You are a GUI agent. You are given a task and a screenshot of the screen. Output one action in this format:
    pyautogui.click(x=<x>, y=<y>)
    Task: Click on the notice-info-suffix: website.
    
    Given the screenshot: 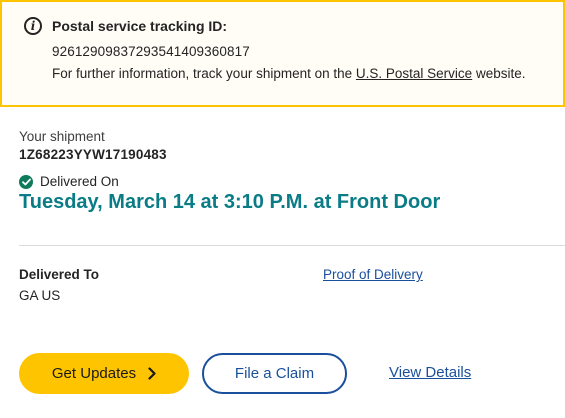 What is the action you would take?
    pyautogui.click(x=499, y=73)
    